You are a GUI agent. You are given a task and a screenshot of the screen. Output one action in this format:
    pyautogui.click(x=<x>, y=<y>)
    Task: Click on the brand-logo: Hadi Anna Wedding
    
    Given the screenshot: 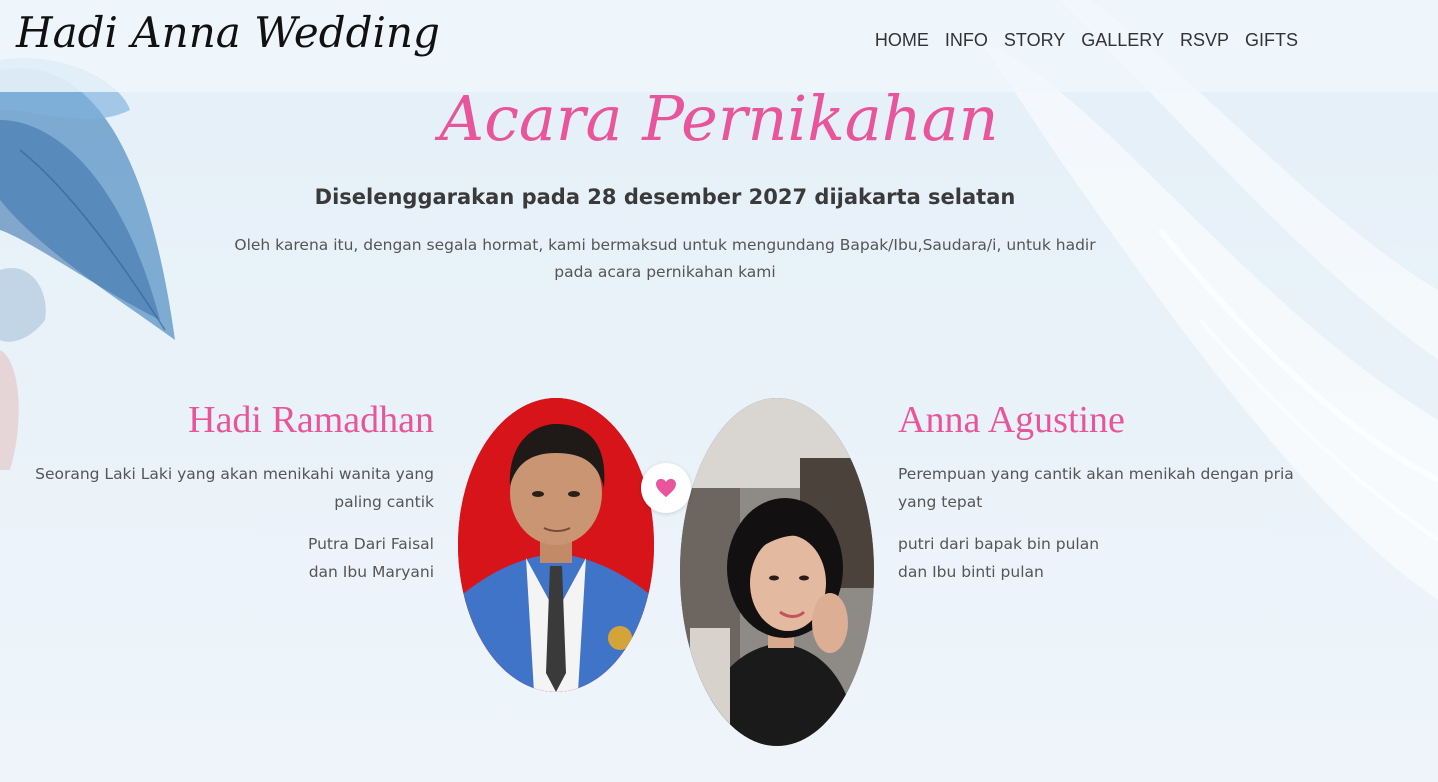 What is the action you would take?
    pyautogui.click(x=228, y=32)
    